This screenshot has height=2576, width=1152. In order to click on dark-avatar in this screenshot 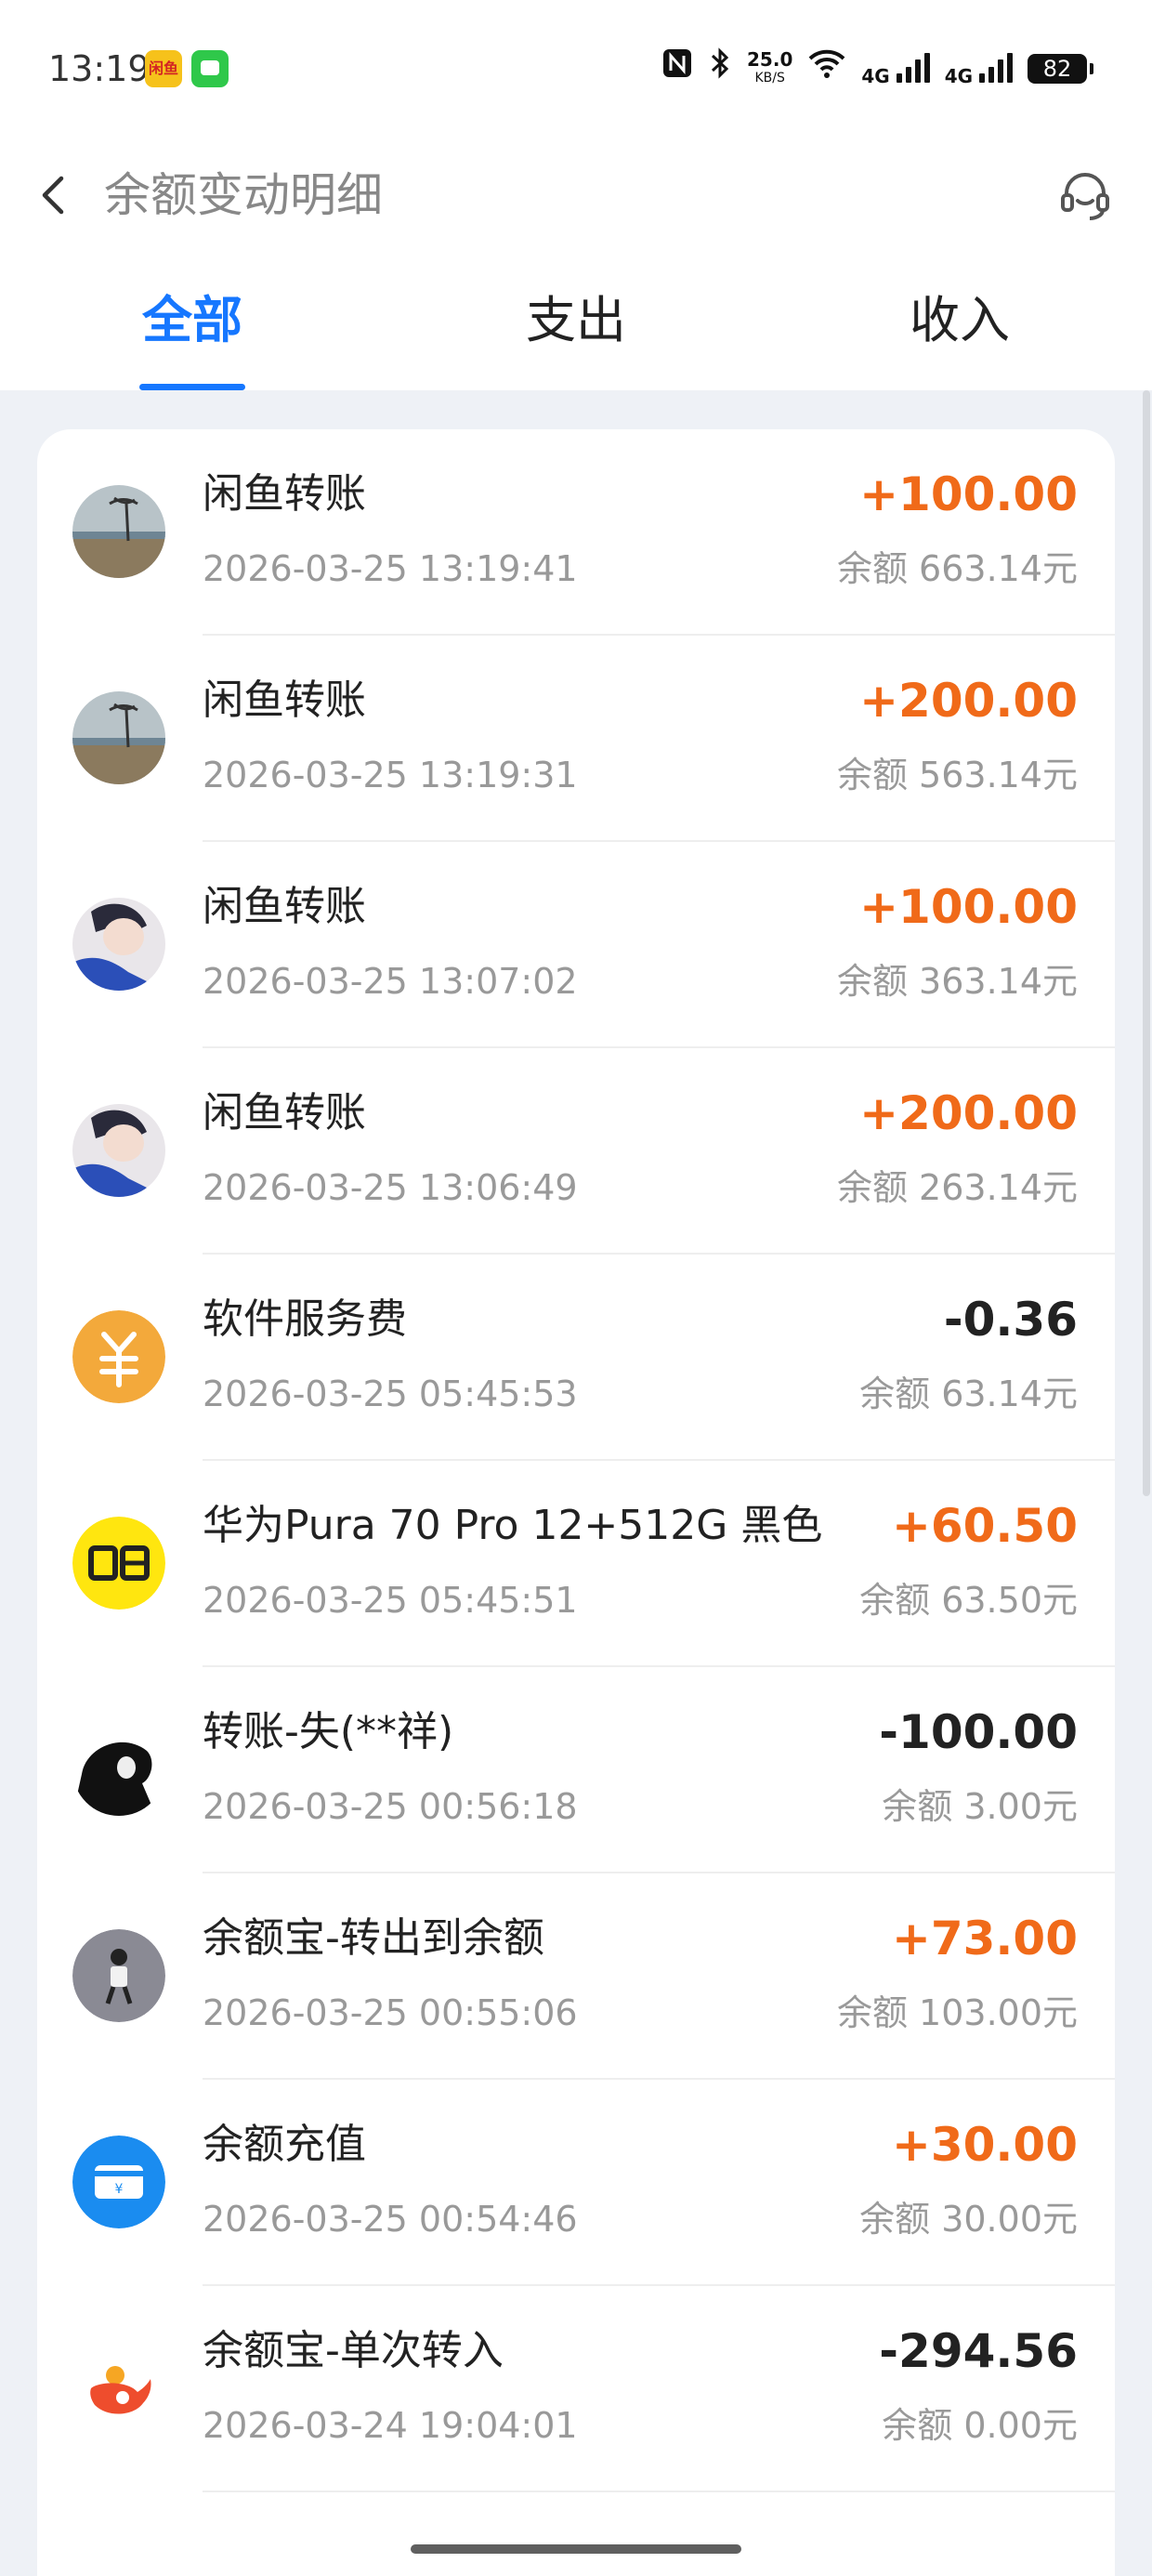, I will do `click(118, 1769)`.